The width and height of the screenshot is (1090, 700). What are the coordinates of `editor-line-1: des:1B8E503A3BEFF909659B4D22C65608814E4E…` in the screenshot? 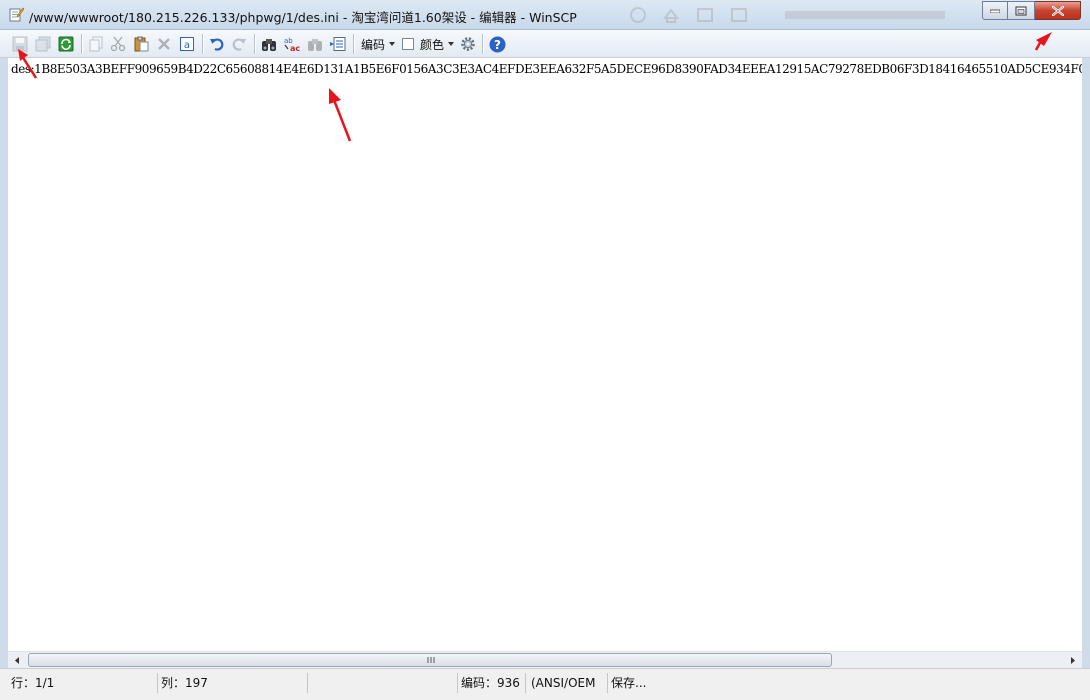 It's located at (546, 69).